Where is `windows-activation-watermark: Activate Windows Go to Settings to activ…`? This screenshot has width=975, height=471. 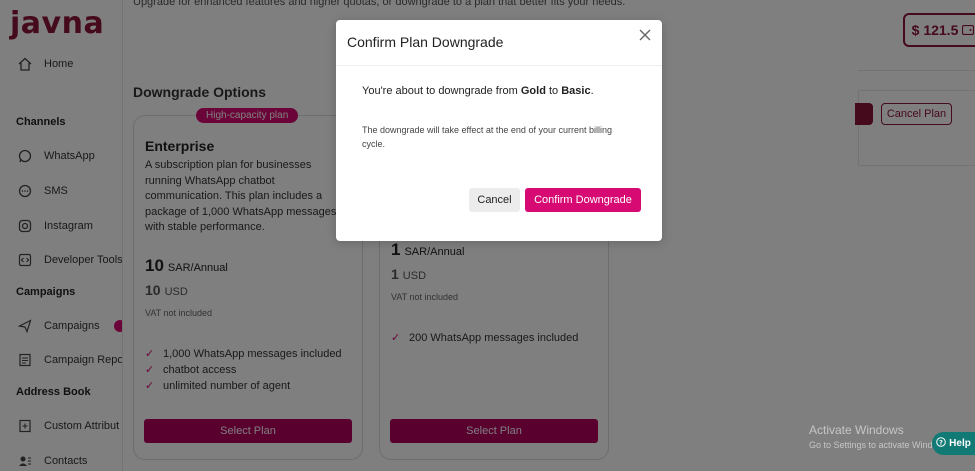 windows-activation-watermark: Activate Windows Go to Settings to activ… is located at coordinates (880, 436).